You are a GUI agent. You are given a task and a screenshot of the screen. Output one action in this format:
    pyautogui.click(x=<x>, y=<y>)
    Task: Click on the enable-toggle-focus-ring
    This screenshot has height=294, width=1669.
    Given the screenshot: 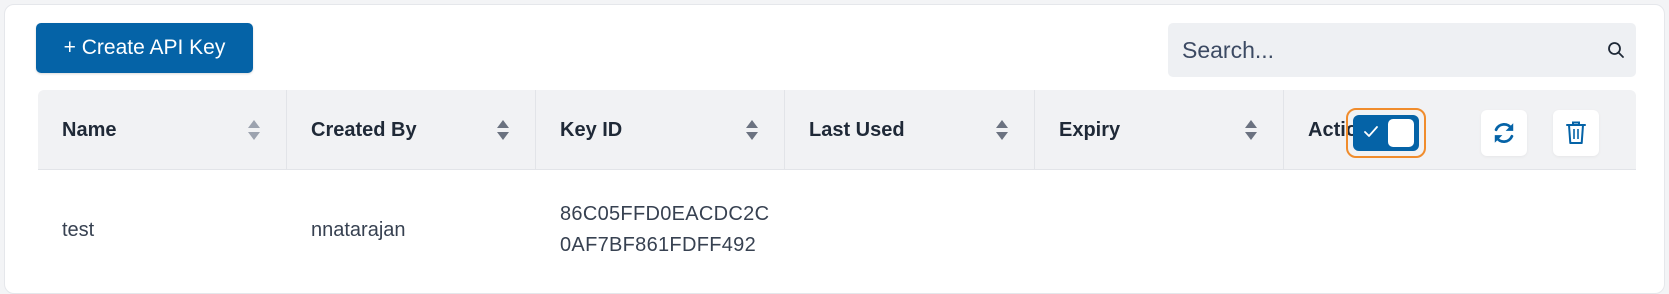 What is the action you would take?
    pyautogui.click(x=1386, y=133)
    